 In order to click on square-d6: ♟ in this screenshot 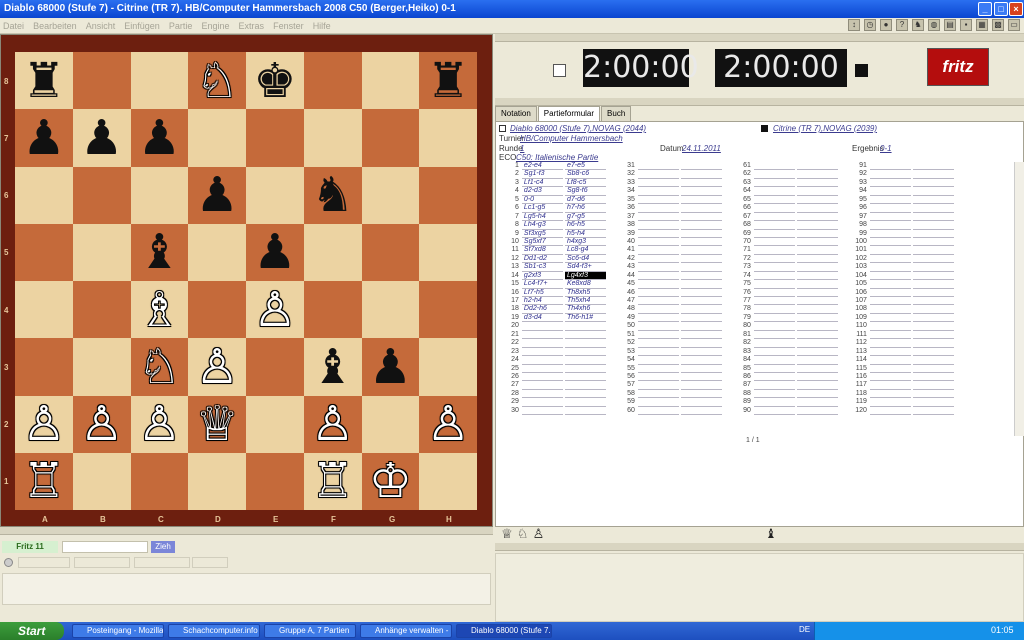, I will do `click(217, 195)`.